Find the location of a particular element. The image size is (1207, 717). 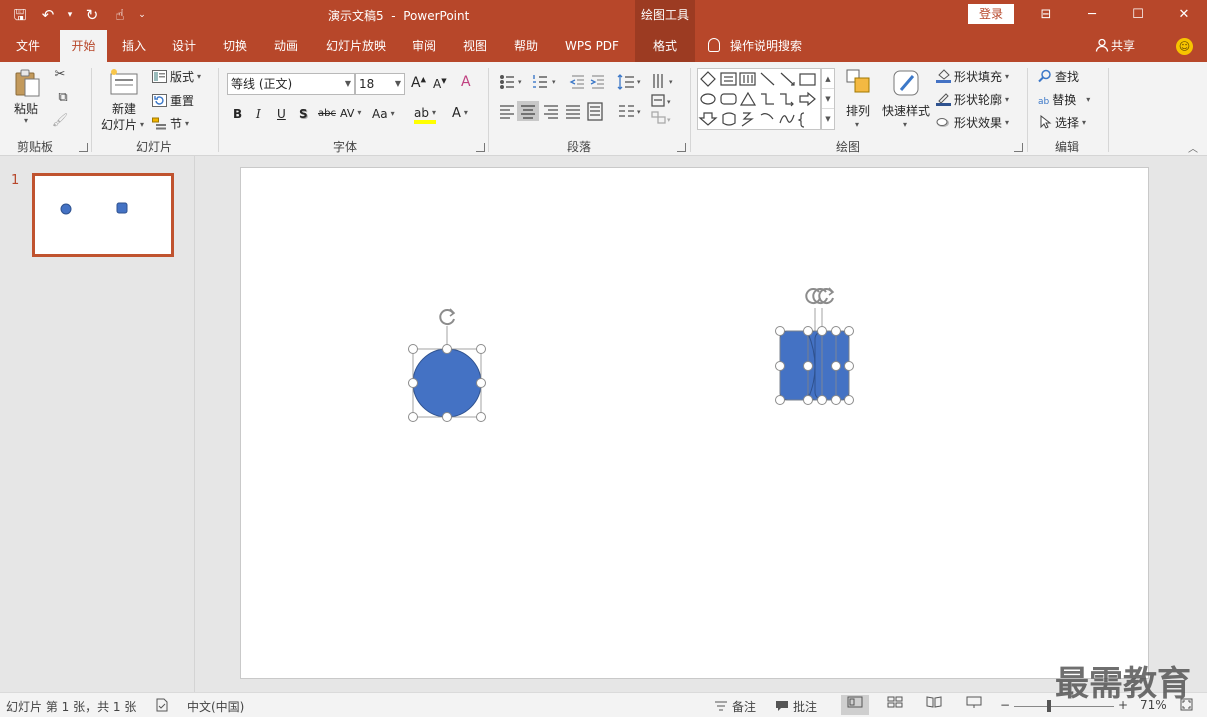

comments-button: 批注 is located at coordinates (796, 706).